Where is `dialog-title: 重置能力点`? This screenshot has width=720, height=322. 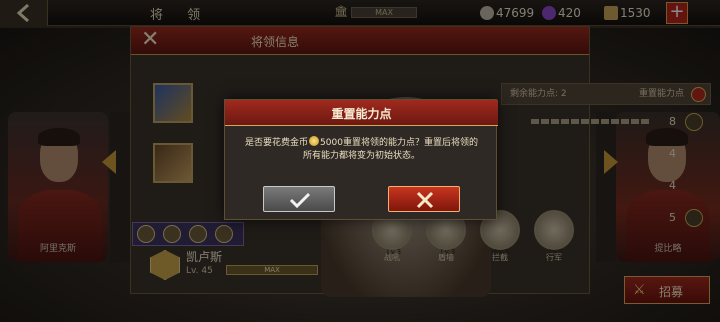
dialog-title: 重置能力点 is located at coordinates (361, 114).